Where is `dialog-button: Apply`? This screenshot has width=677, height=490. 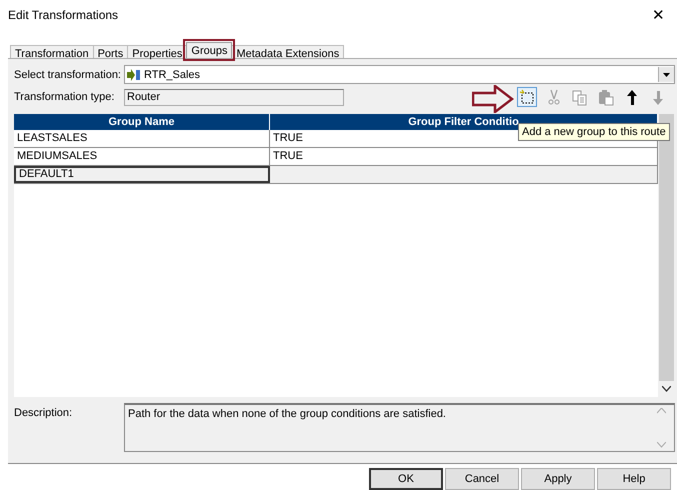 dialog-button: Apply is located at coordinates (558, 479).